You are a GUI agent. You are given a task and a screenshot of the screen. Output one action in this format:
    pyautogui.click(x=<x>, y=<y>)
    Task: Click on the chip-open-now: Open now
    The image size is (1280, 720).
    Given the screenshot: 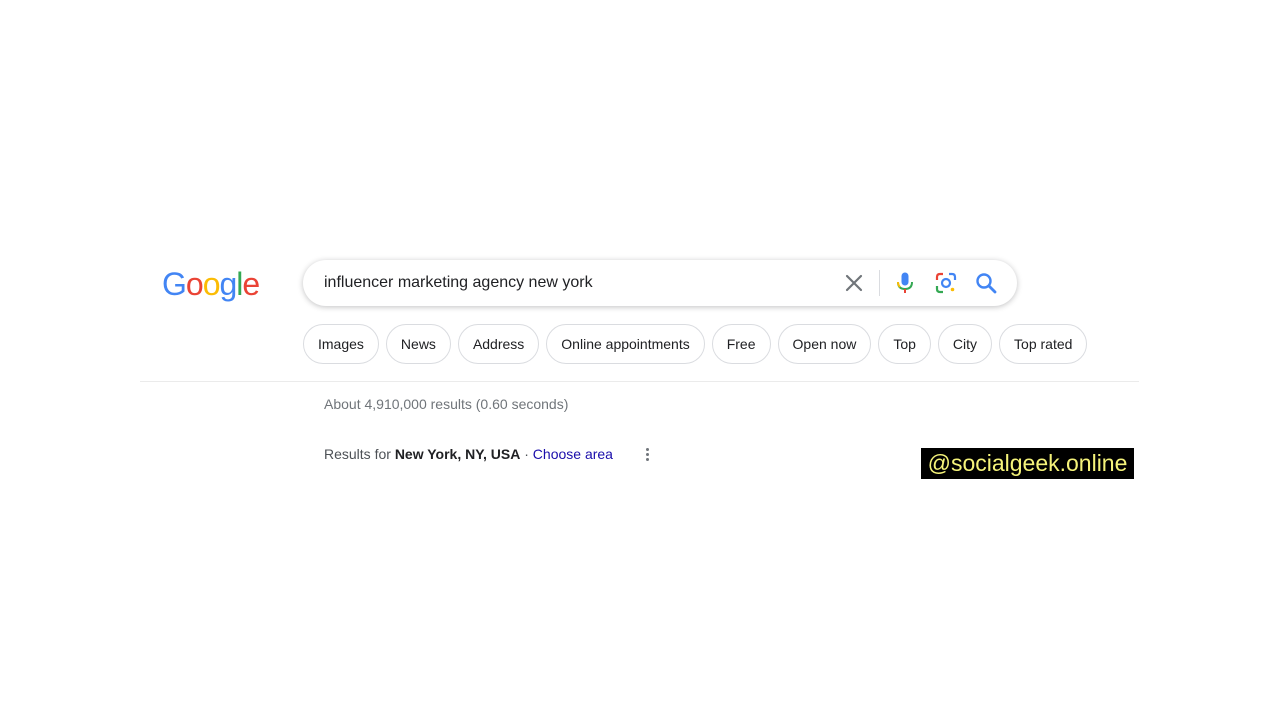 What is the action you would take?
    pyautogui.click(x=824, y=344)
    